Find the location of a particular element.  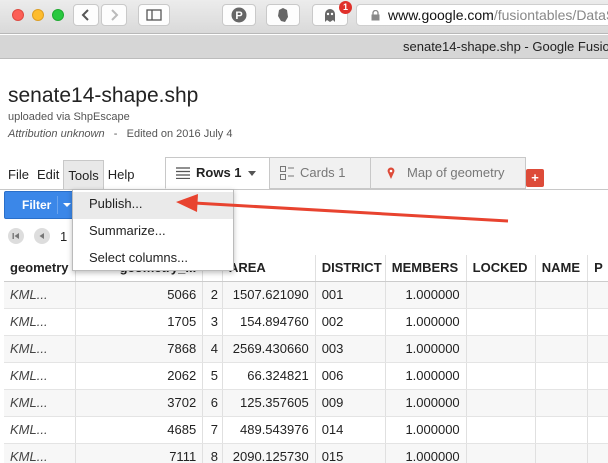

column-header: LOCKED is located at coordinates (501, 268).